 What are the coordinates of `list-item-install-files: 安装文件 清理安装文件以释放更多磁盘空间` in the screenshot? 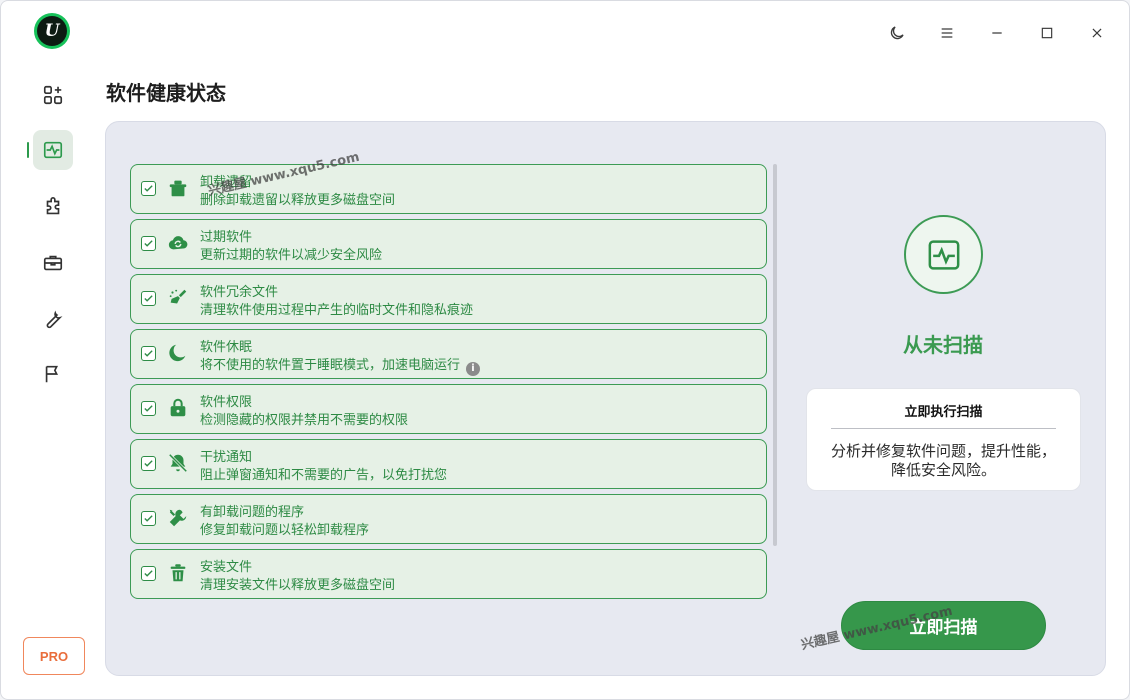 It's located at (448, 574).